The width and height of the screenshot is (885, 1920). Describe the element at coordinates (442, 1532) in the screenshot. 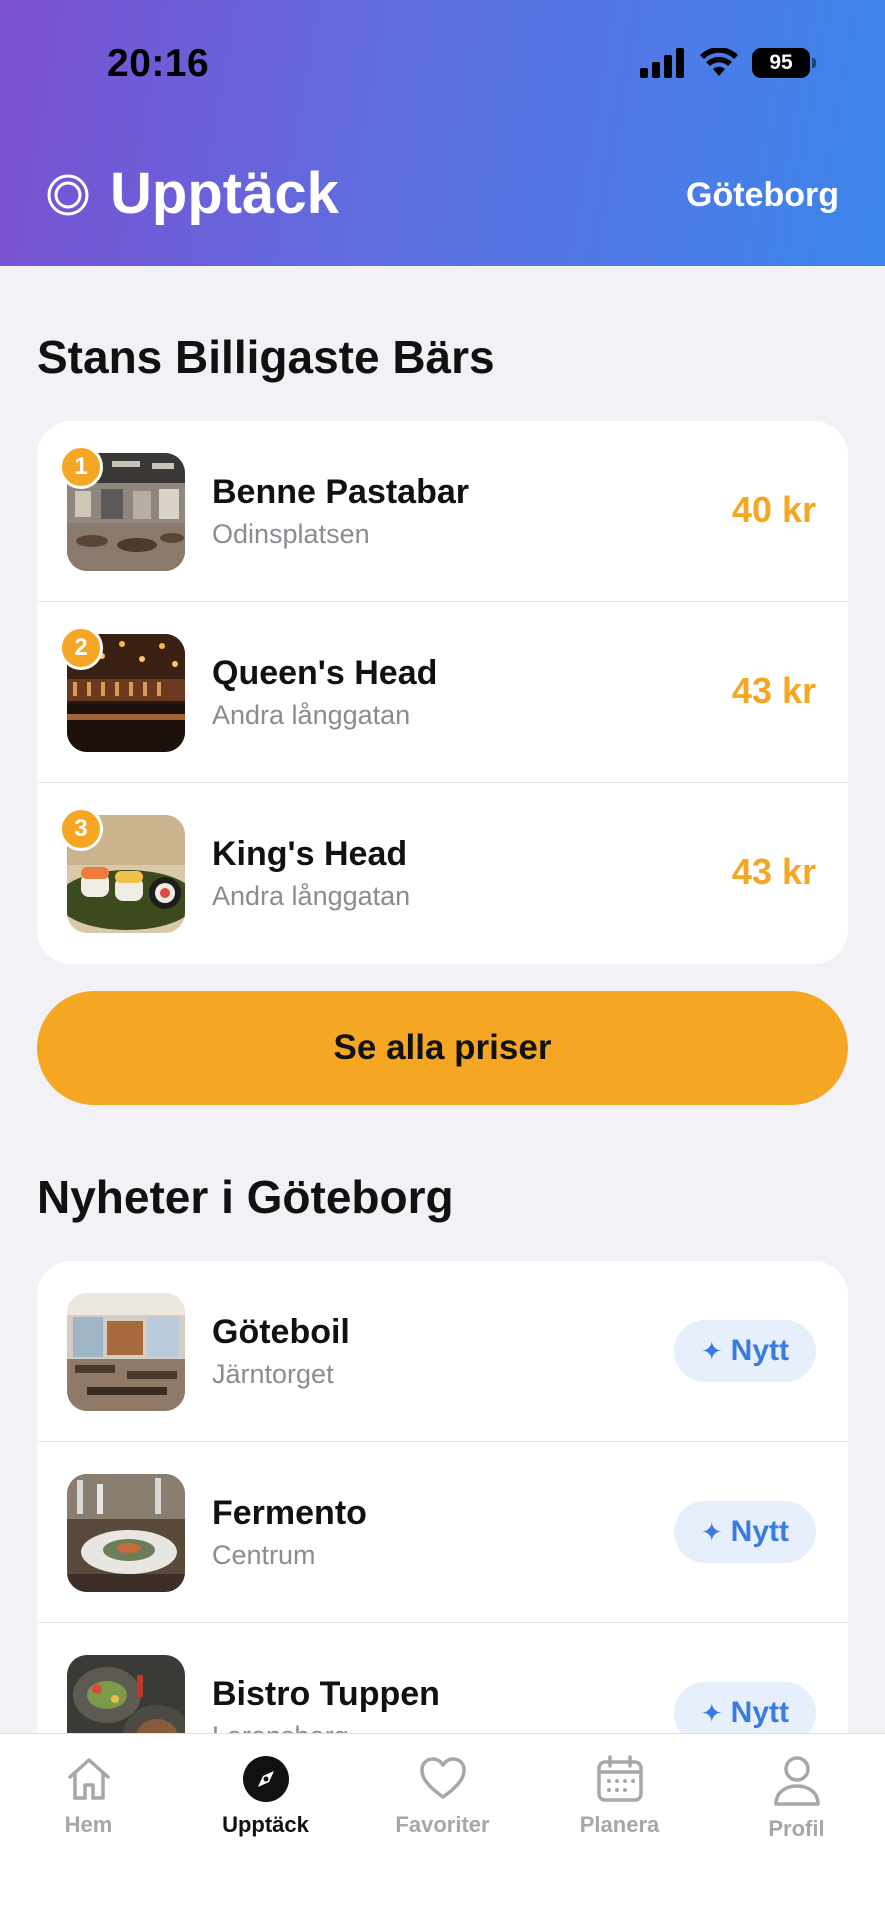

I see `list-item: Fermento Centrum ✦ Nytt` at that location.